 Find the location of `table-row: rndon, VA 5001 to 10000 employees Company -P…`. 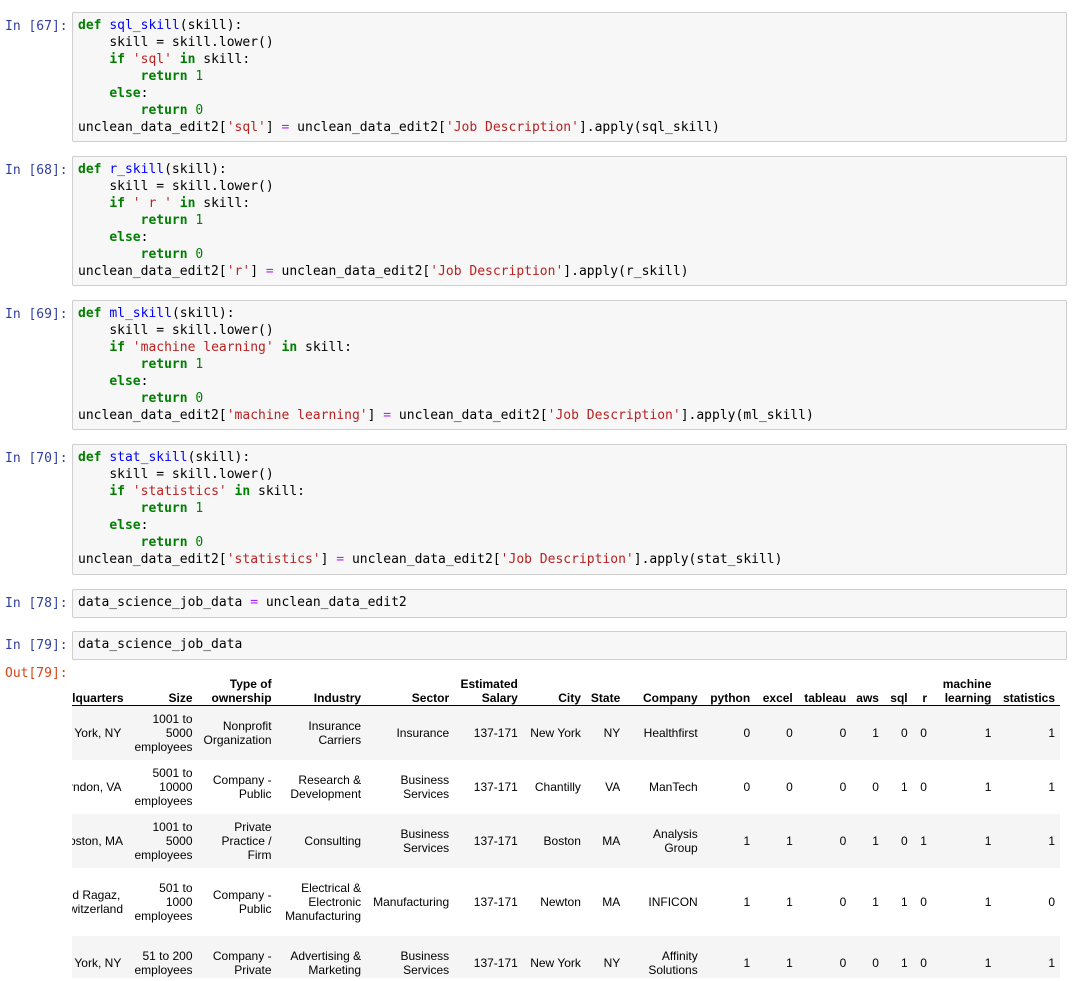

table-row: rndon, VA 5001 to 10000 employees Company -P… is located at coordinates (566, 787).